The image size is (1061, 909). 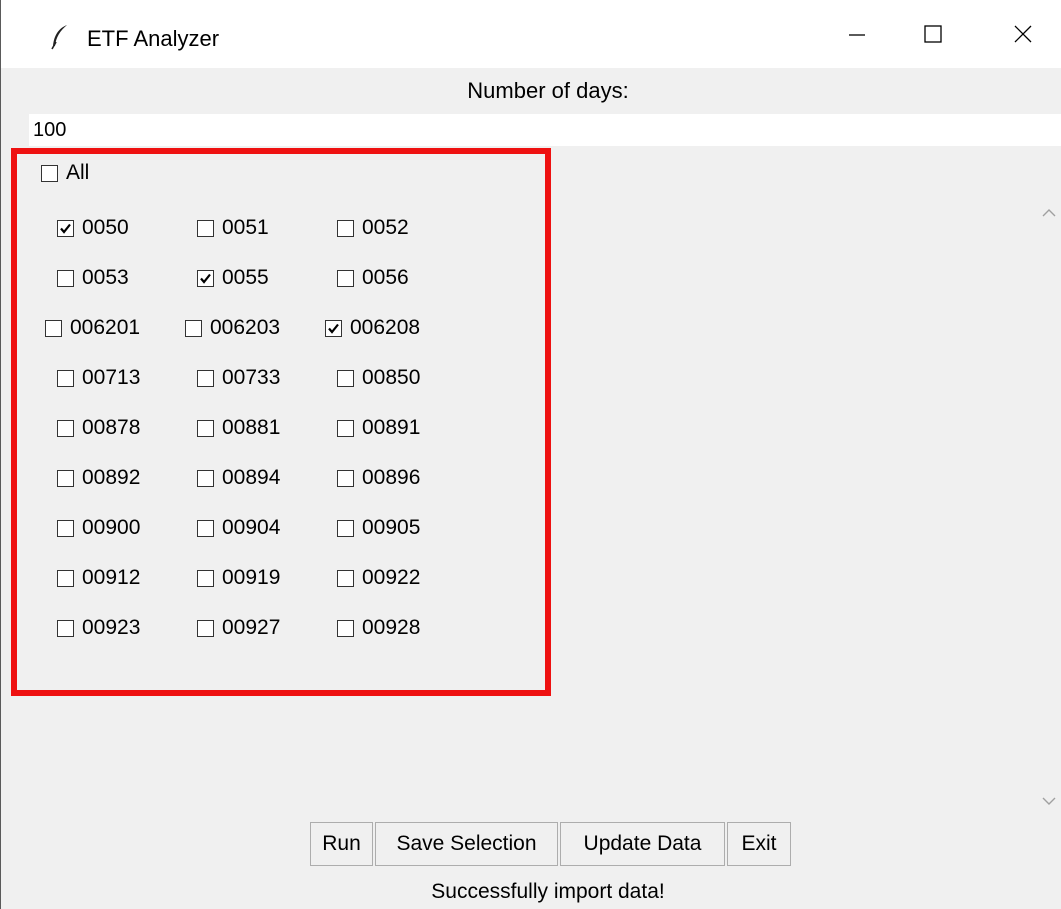 I want to click on checkbox-label: 00928, so click(x=391, y=627).